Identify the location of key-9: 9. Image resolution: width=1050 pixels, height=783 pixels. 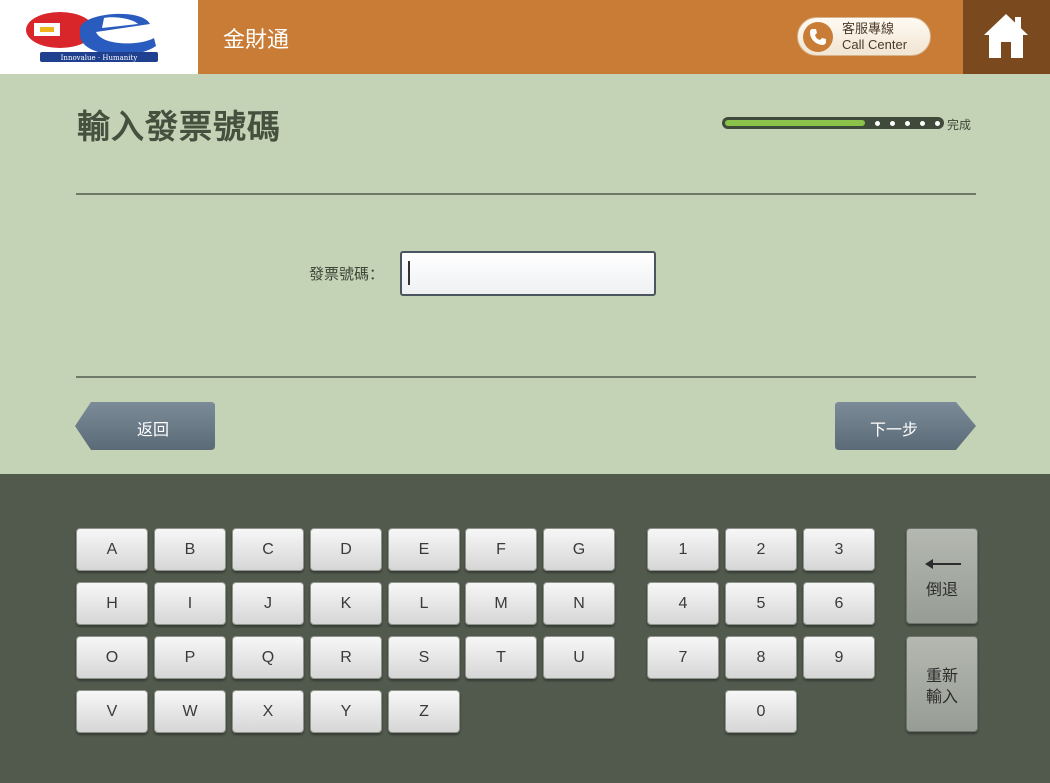
(839, 657).